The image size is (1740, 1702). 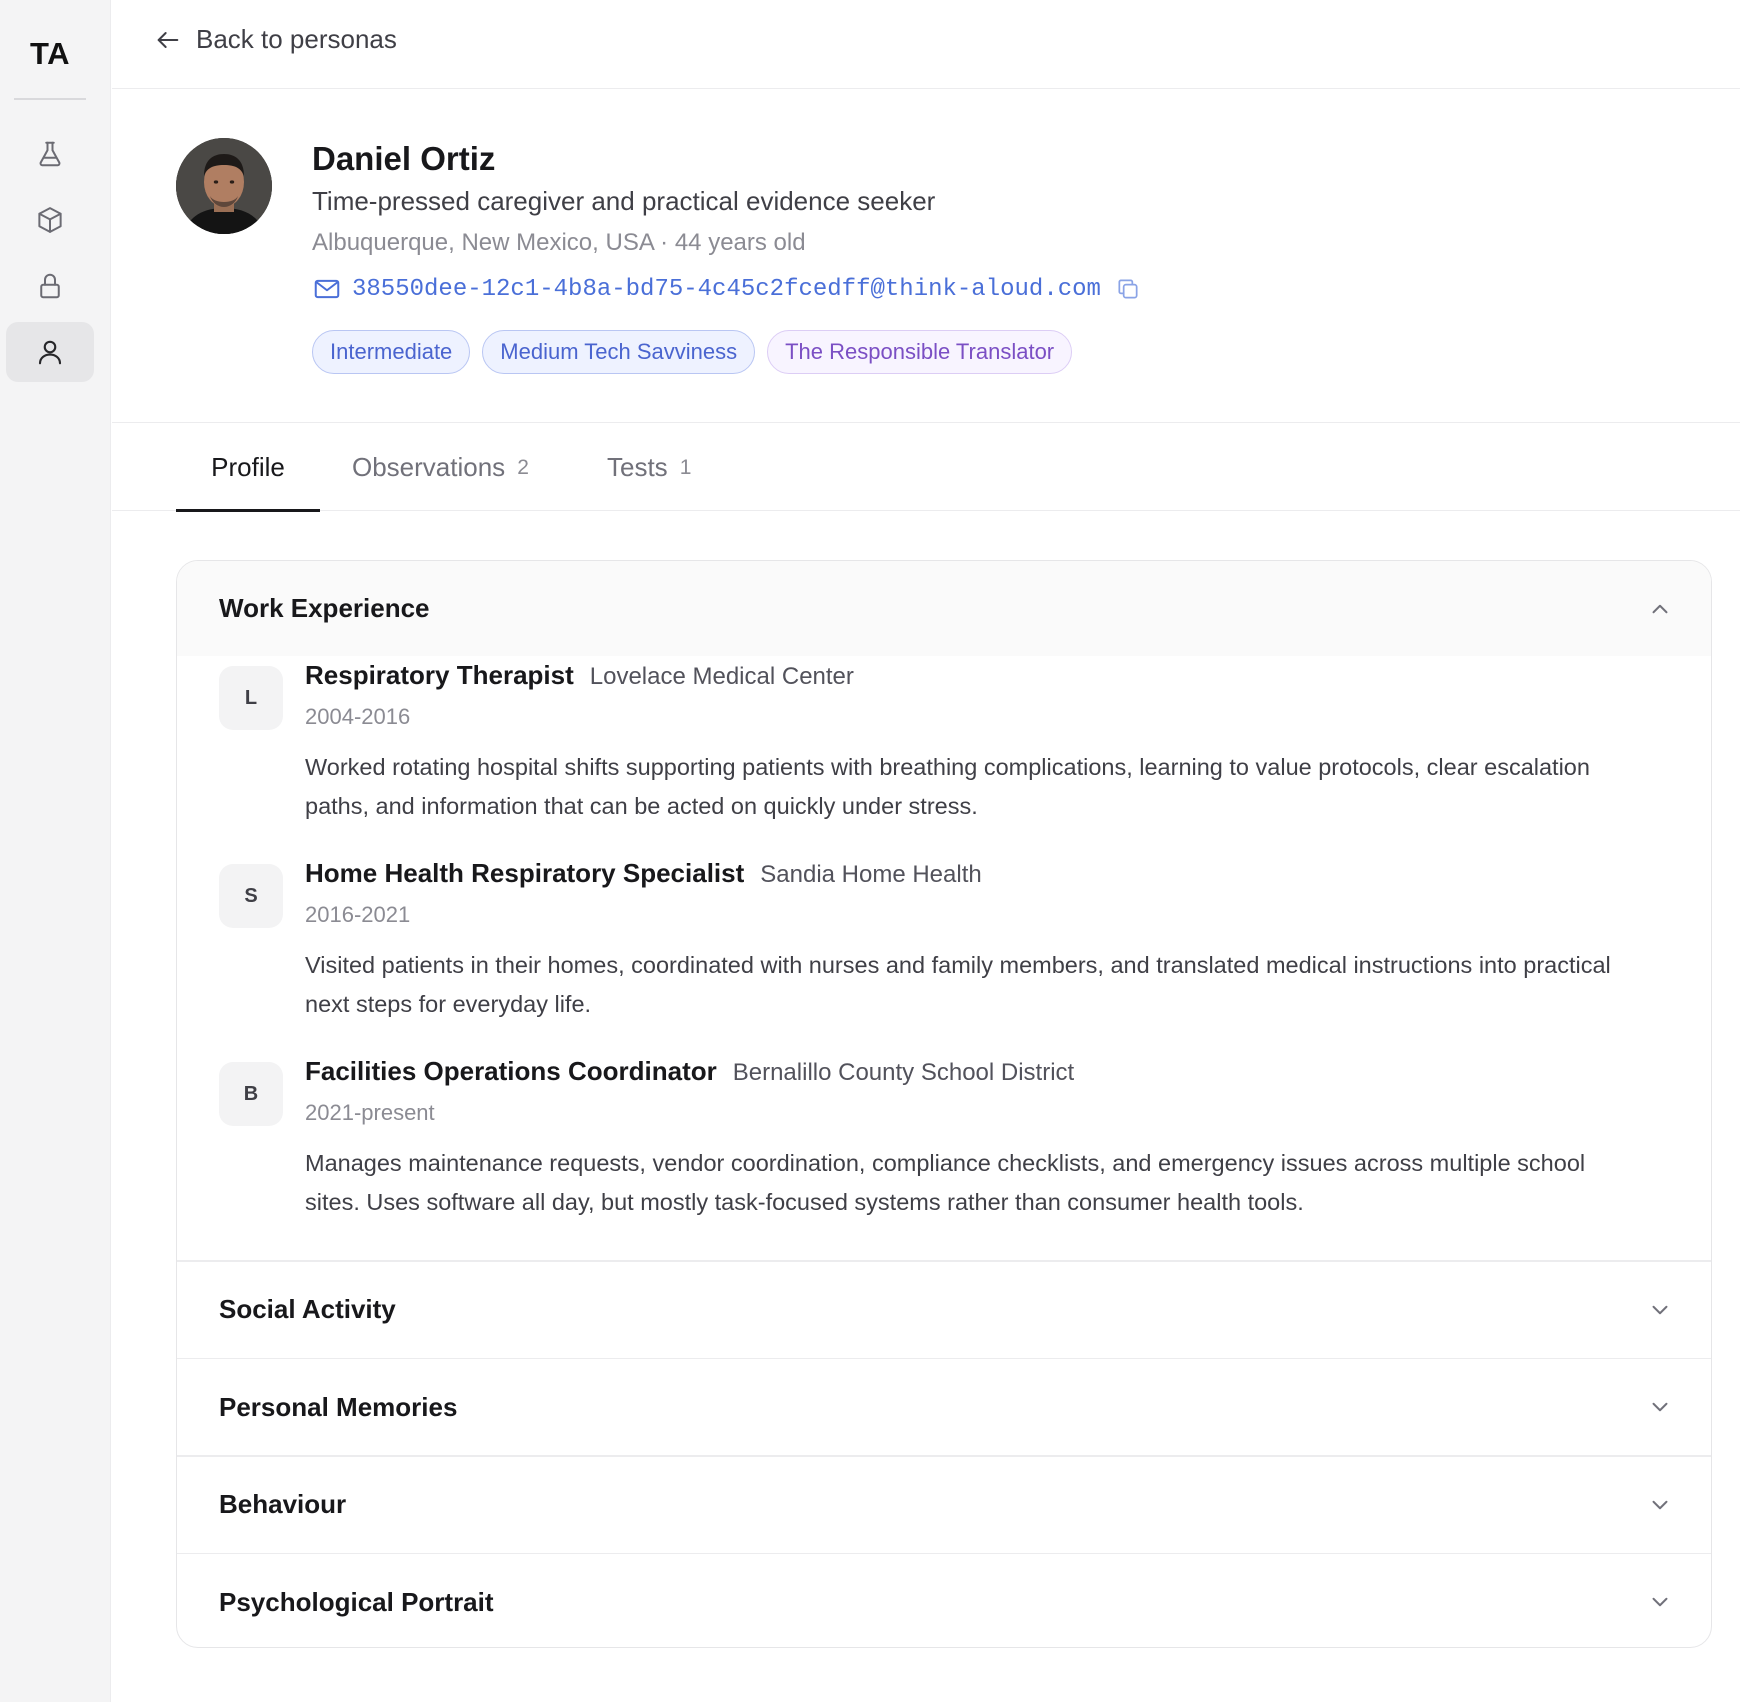 What do you see at coordinates (307, 1309) in the screenshot?
I see `section-title: Social Activity` at bounding box center [307, 1309].